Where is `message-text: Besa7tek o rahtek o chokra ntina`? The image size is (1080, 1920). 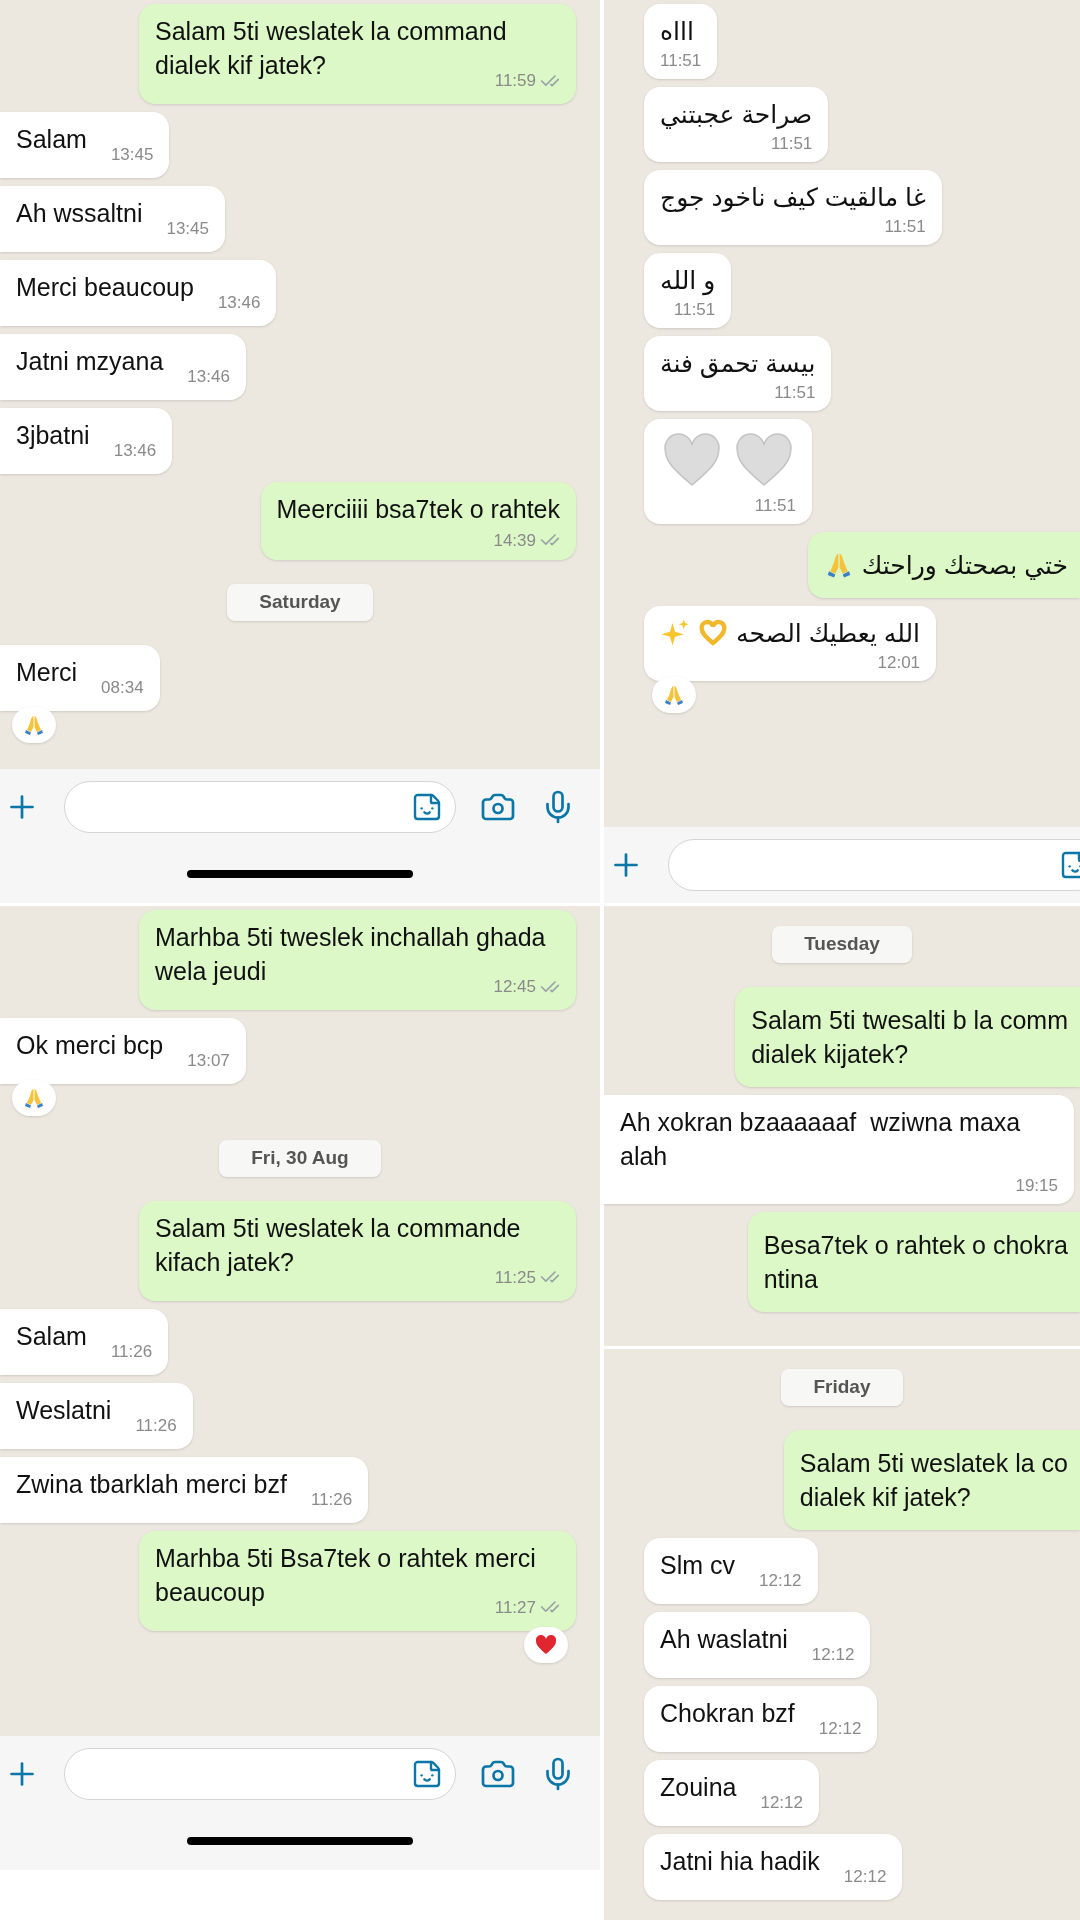 message-text: Besa7tek o rahtek o chokra ntina is located at coordinates (915, 1262).